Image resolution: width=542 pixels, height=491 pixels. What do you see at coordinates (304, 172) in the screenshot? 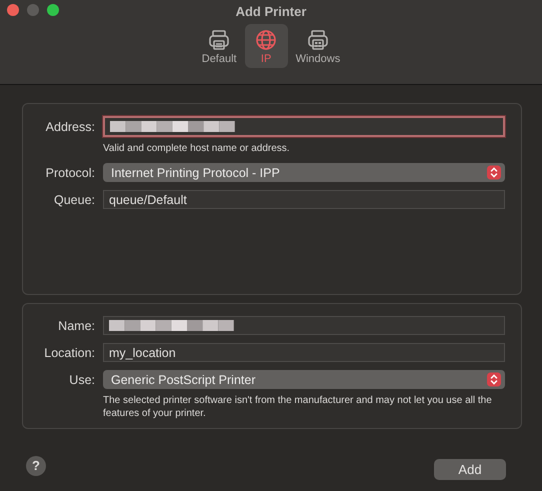
I see `popup-menu: Internet Printing Protocol - IPP` at bounding box center [304, 172].